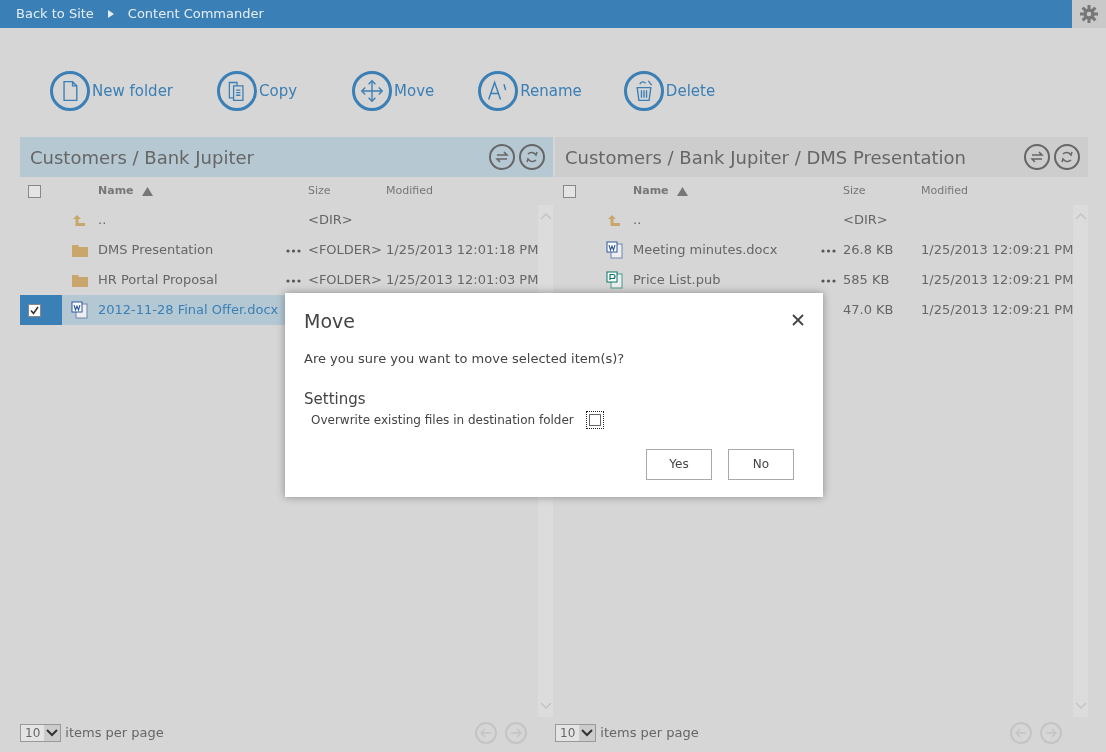 This screenshot has height=752, width=1106. What do you see at coordinates (869, 310) in the screenshot?
I see `file-size: 47.0 KB` at bounding box center [869, 310].